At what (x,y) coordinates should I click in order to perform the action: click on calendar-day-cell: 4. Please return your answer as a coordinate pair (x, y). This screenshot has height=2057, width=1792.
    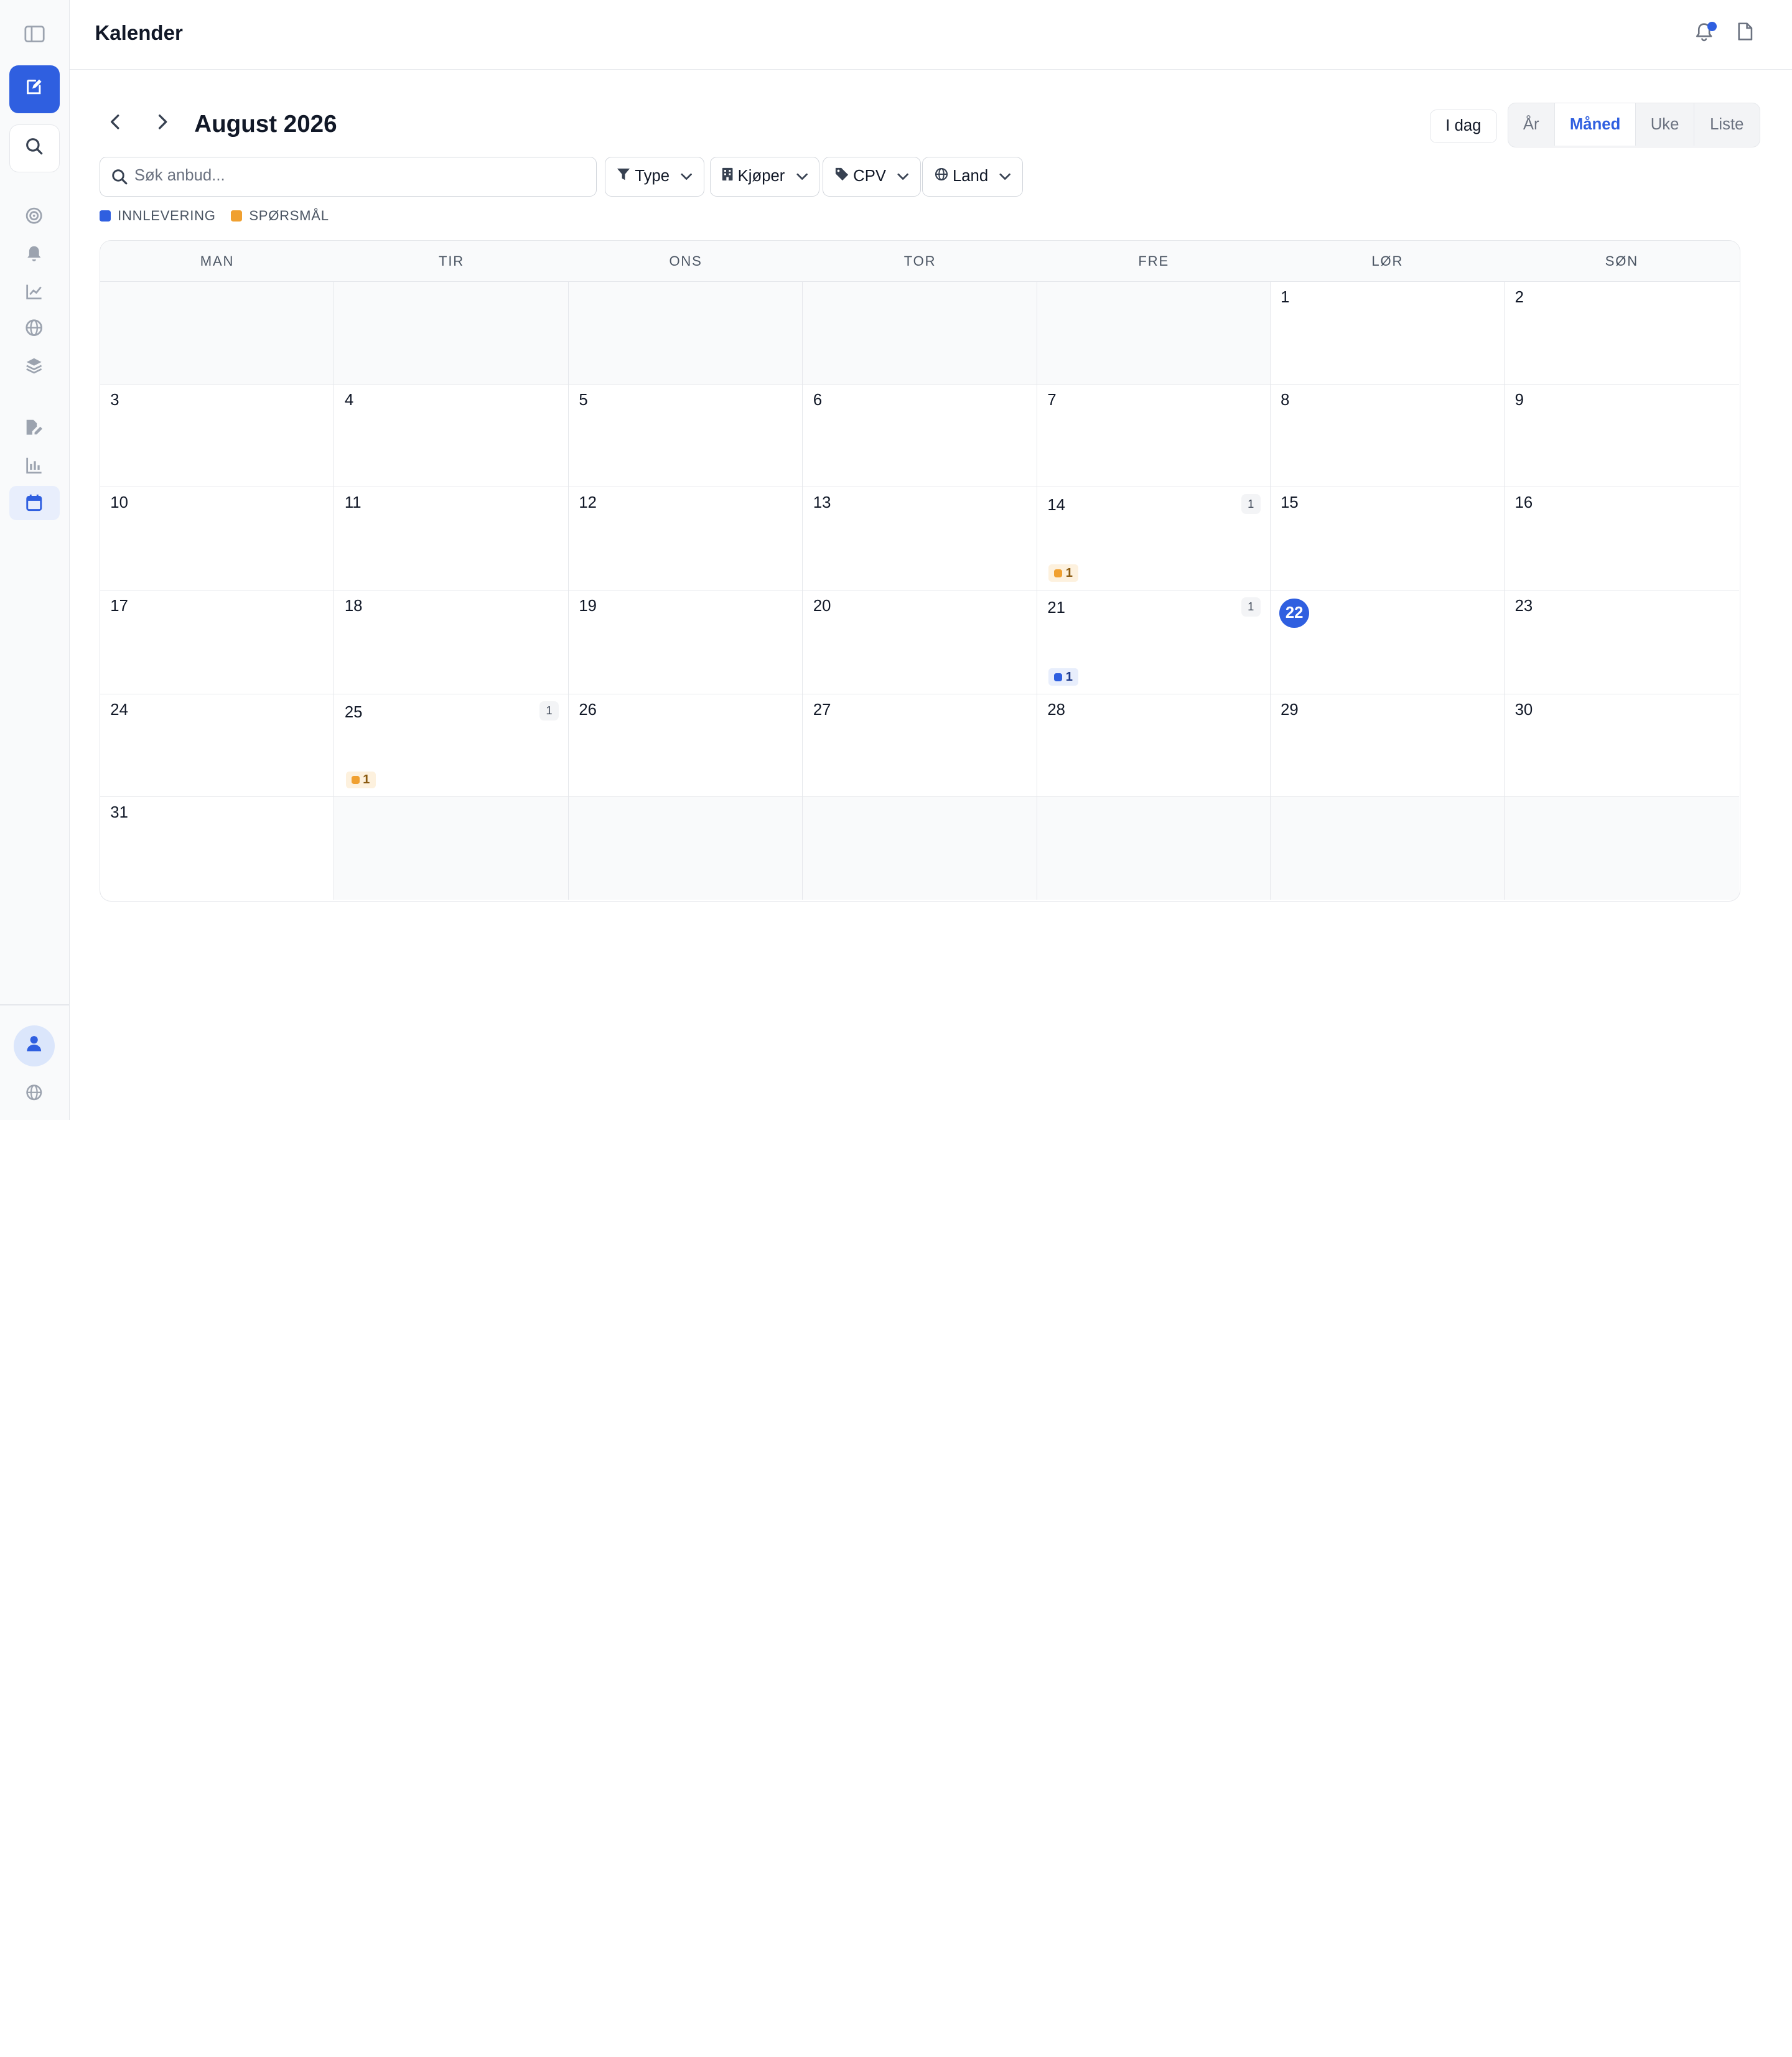
    Looking at the image, I should click on (451, 436).